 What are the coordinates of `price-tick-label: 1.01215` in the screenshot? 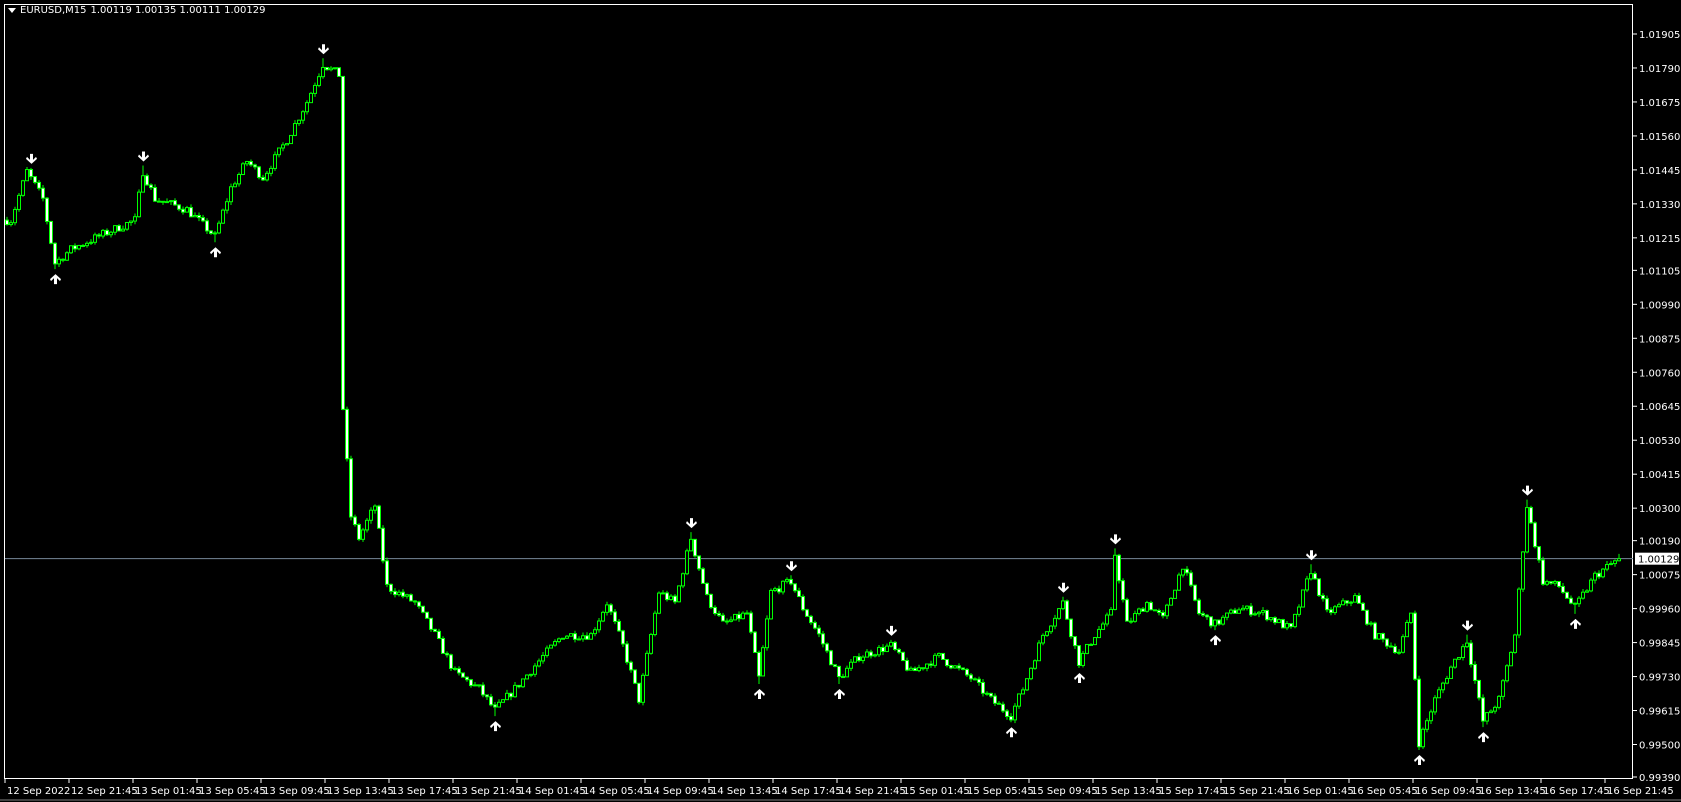 It's located at (1659, 239).